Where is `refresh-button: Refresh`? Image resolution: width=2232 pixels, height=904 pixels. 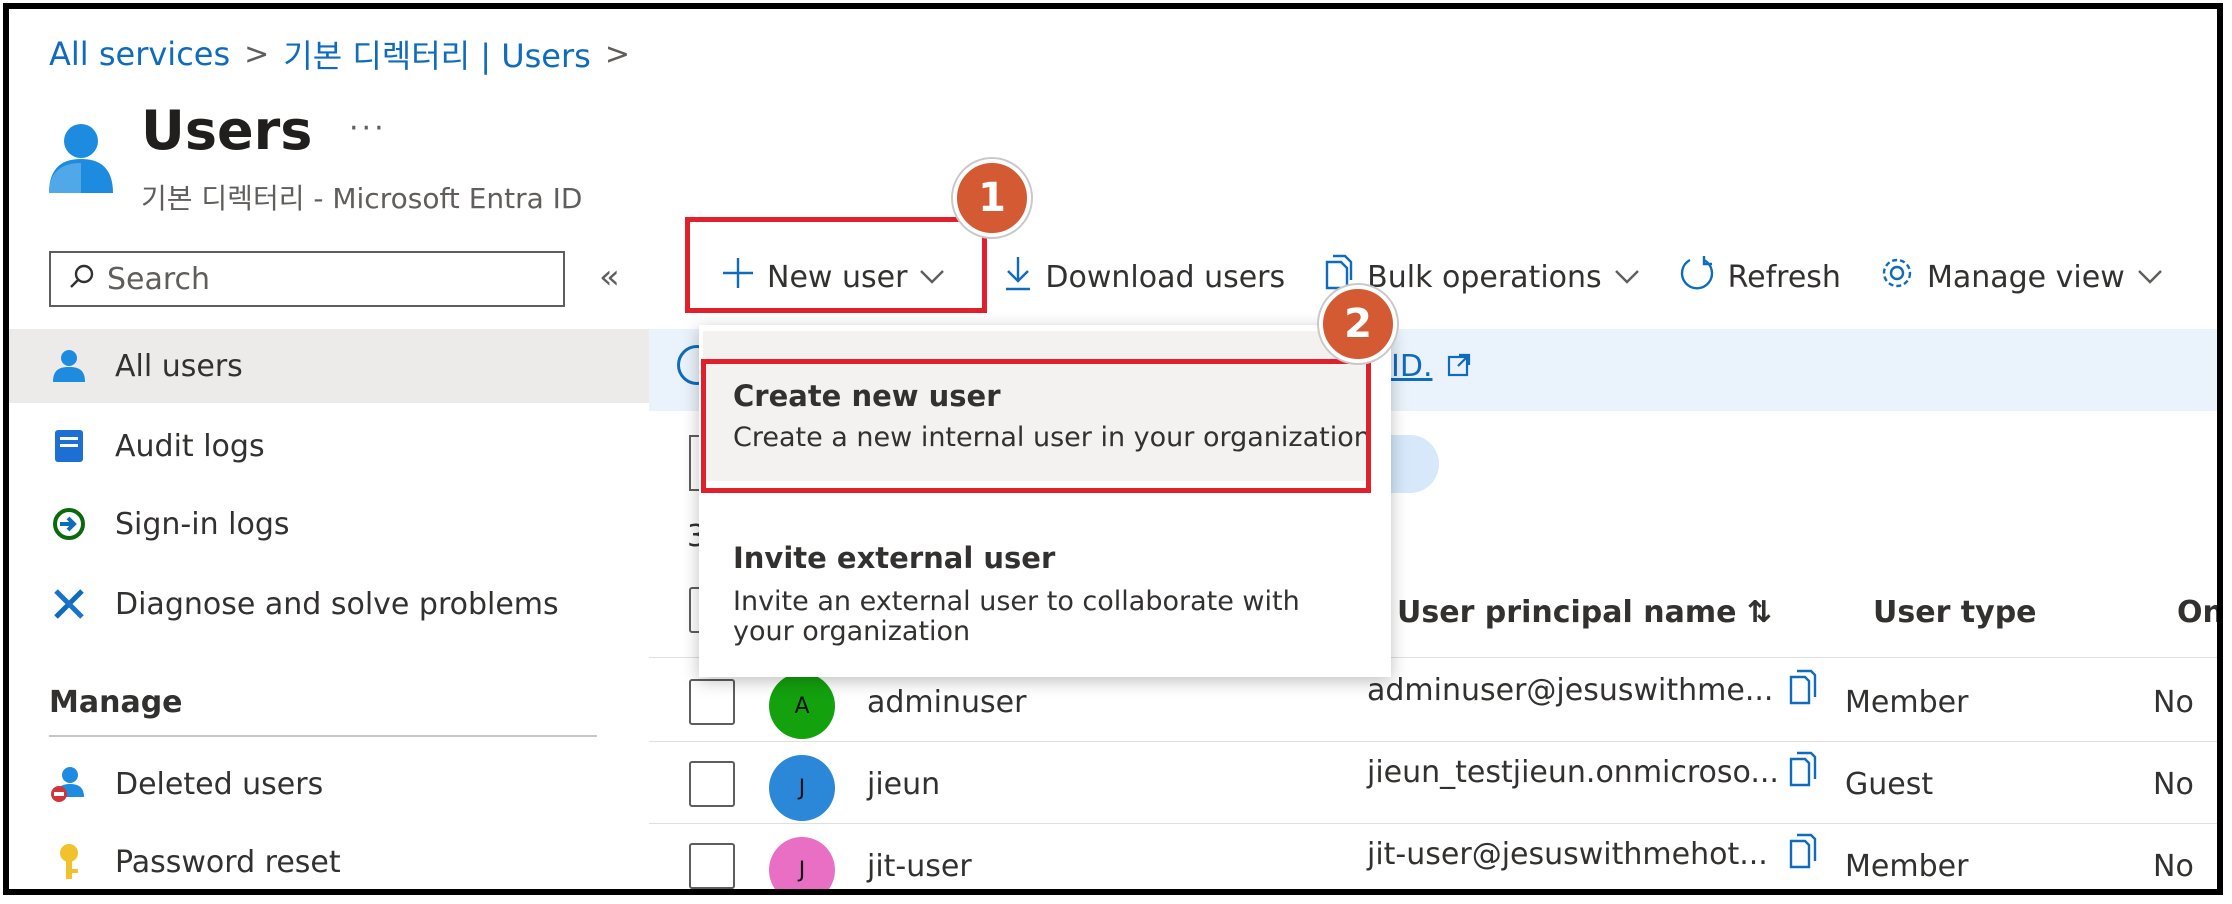 refresh-button: Refresh is located at coordinates (1759, 277).